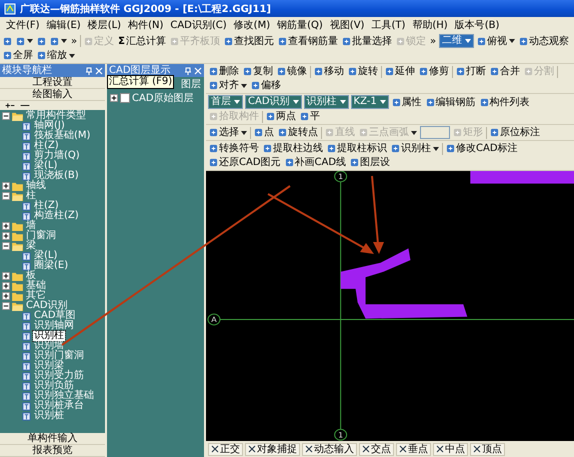 This screenshot has height=457, width=574. I want to click on toolbar-button: Σ汇总计算, so click(142, 41).